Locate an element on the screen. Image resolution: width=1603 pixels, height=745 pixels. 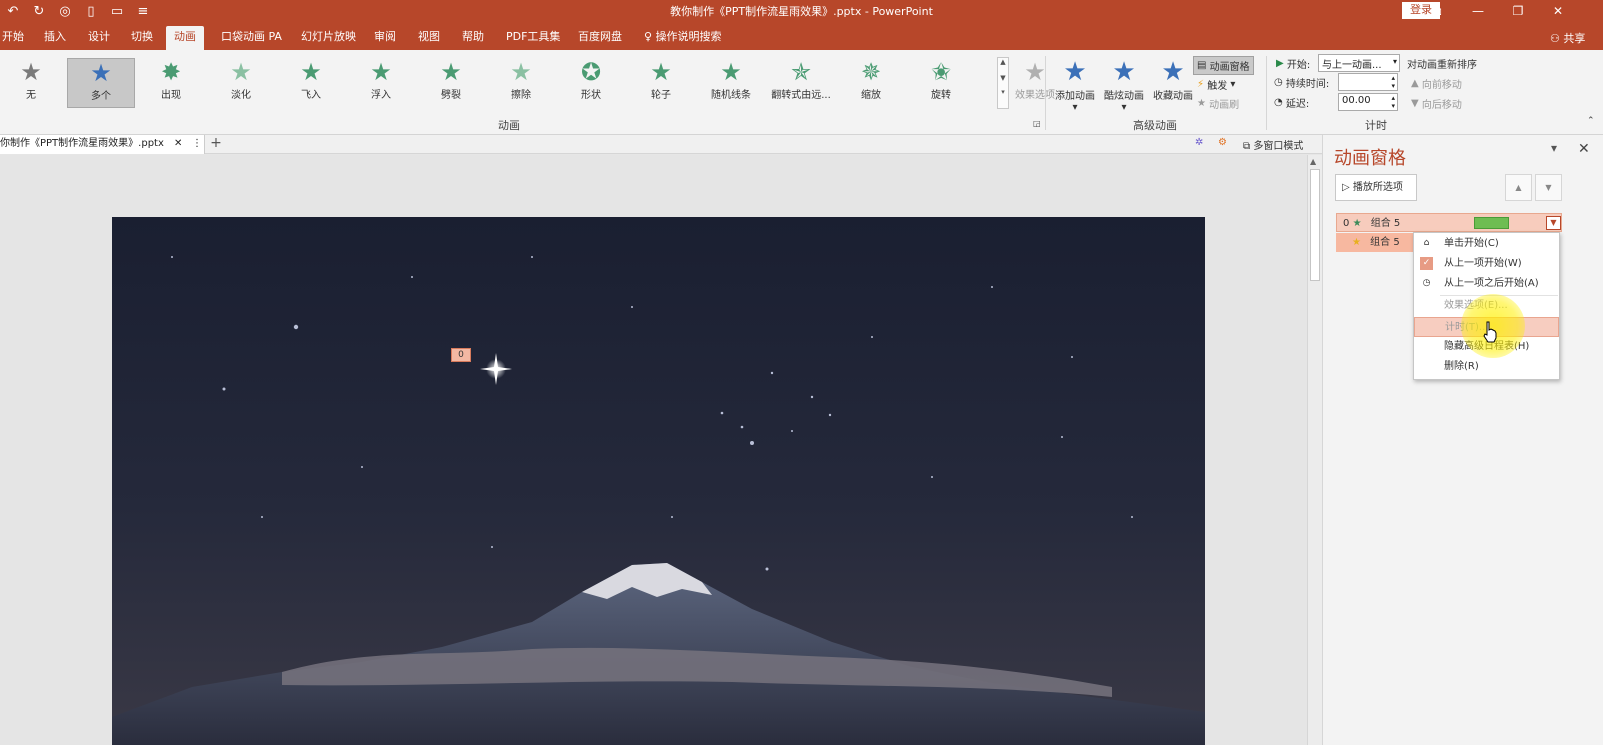
gallery-item-wipe: ★ 擦除 is located at coordinates (521, 83).